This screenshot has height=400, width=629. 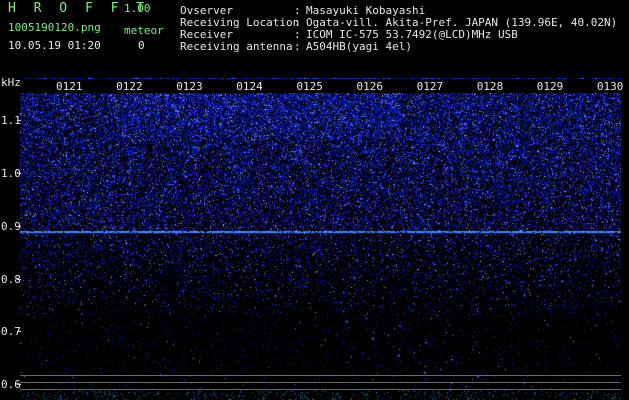 What do you see at coordinates (490, 86) in the screenshot?
I see `x-tick-label: 0128` at bounding box center [490, 86].